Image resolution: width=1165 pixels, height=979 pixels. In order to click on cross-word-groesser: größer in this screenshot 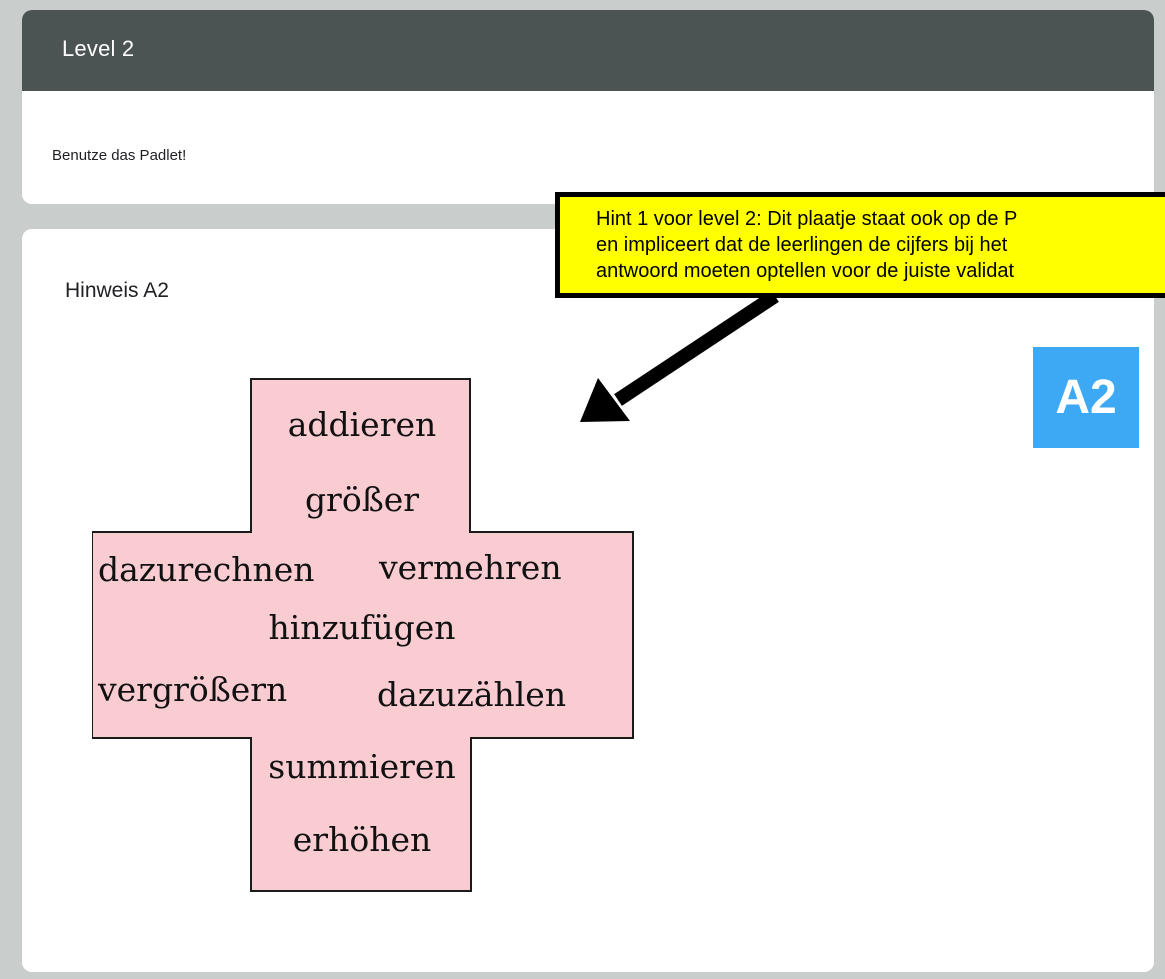, I will do `click(362, 499)`.